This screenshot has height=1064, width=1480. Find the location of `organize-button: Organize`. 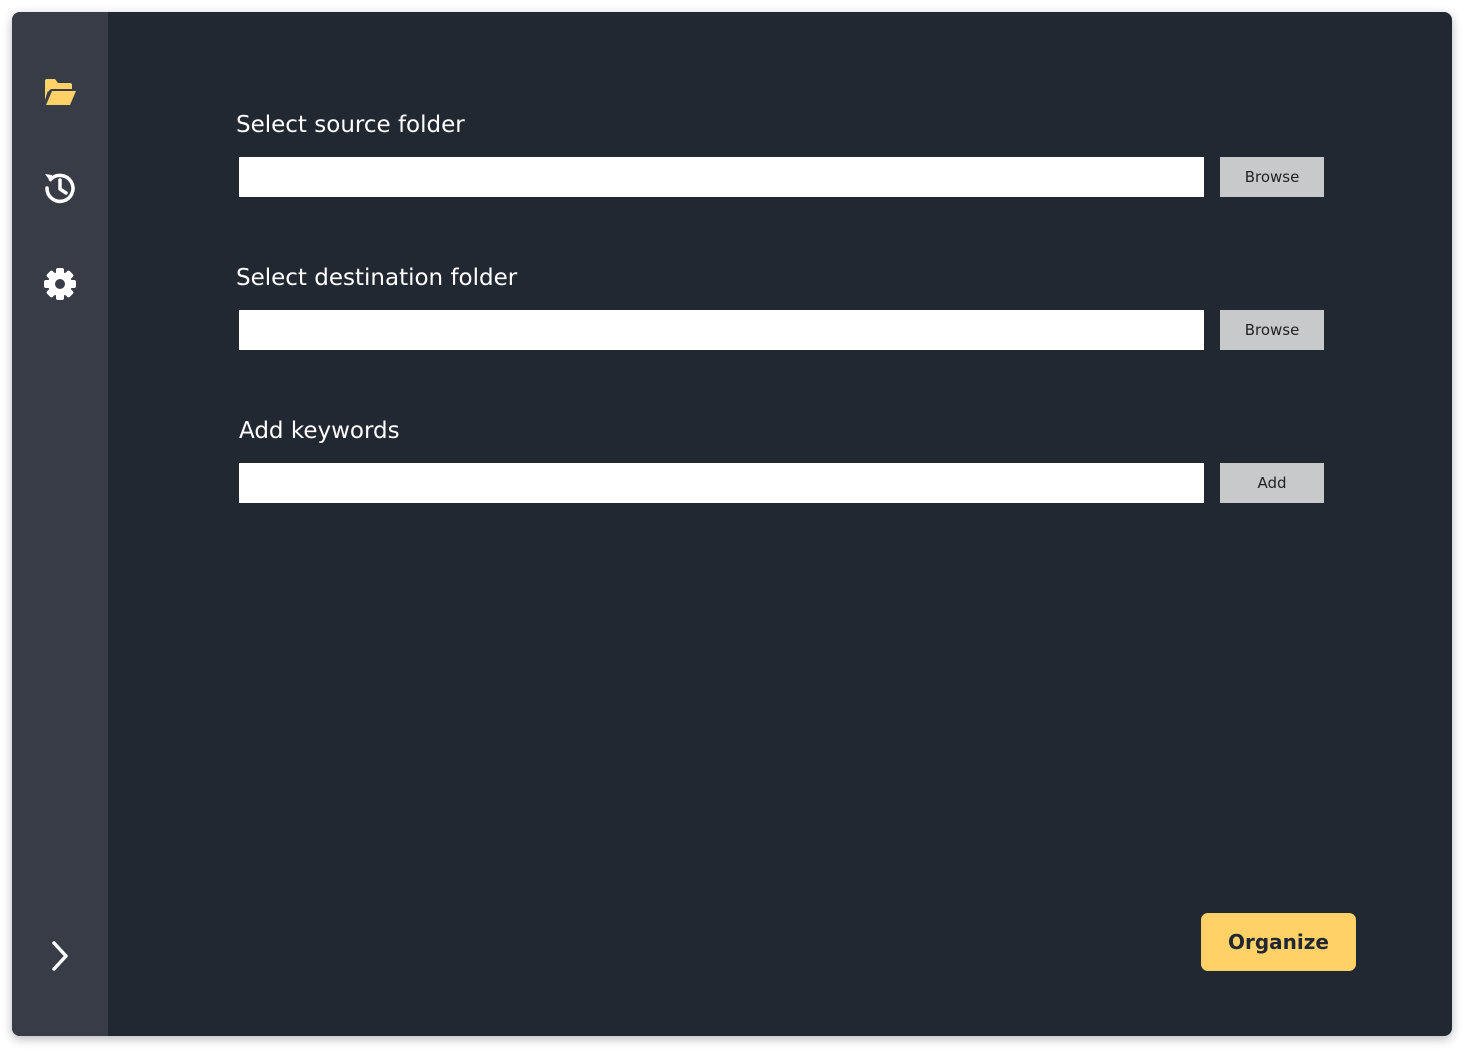

organize-button: Organize is located at coordinates (1278, 942).